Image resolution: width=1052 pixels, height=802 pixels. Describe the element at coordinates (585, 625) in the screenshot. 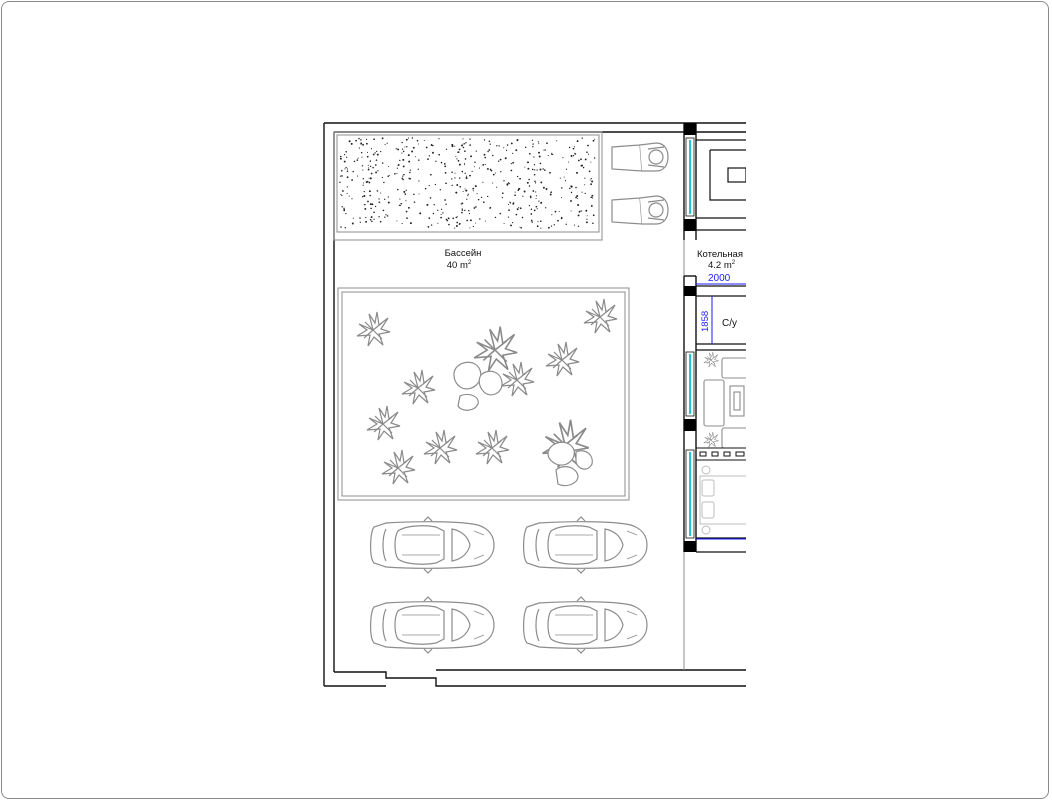

I see `car-icon` at that location.